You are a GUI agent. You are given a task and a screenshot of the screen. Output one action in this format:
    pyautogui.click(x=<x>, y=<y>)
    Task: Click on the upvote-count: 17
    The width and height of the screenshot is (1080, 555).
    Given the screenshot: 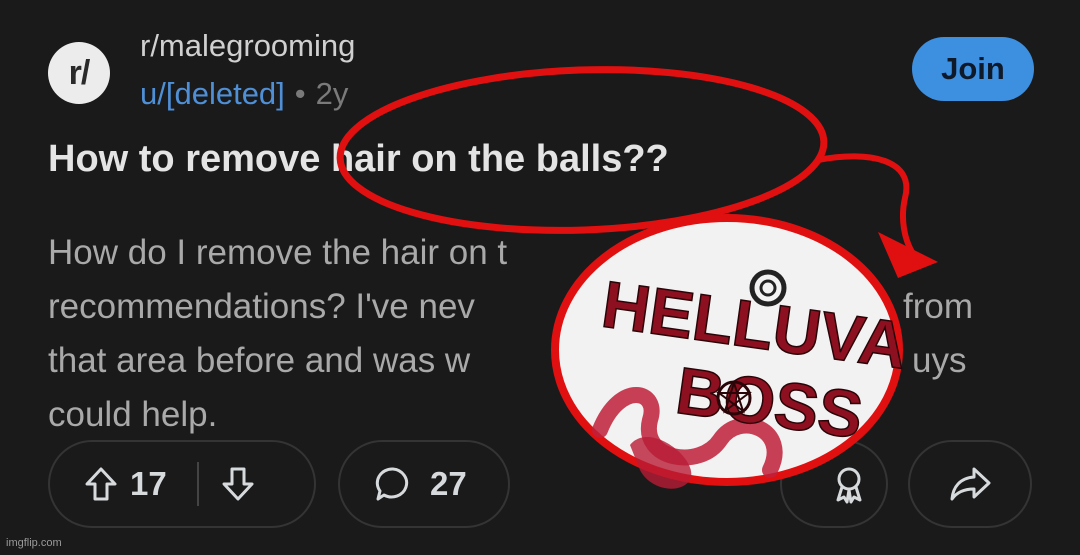 What is the action you would take?
    pyautogui.click(x=148, y=483)
    